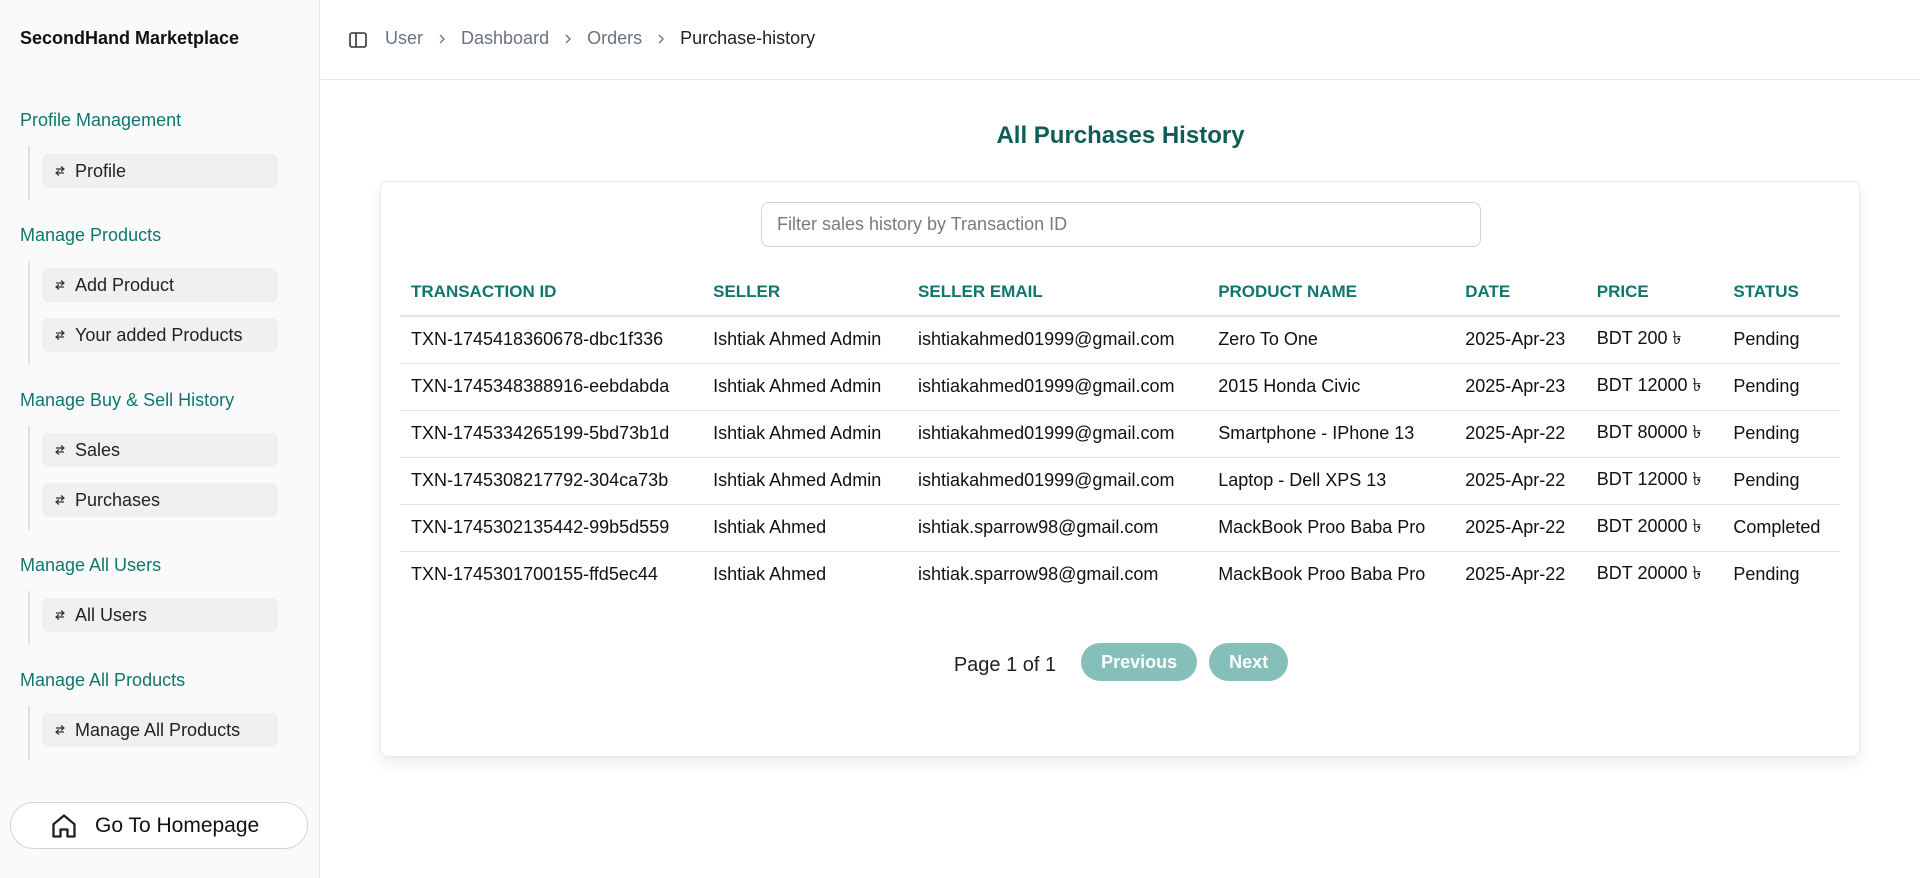 Image resolution: width=1920 pixels, height=878 pixels. What do you see at coordinates (1654, 340) in the screenshot?
I see `price-cell: BDT 200 ৳` at bounding box center [1654, 340].